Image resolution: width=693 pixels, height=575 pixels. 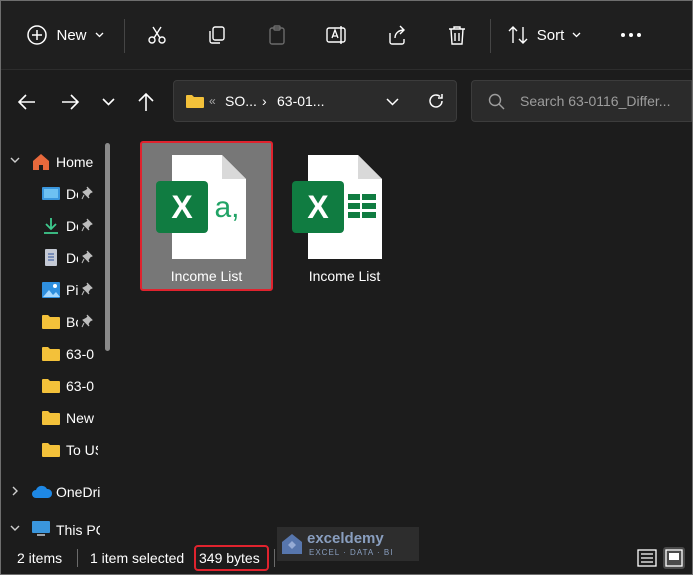 I want to click on sort-button: Sort, so click(x=544, y=35).